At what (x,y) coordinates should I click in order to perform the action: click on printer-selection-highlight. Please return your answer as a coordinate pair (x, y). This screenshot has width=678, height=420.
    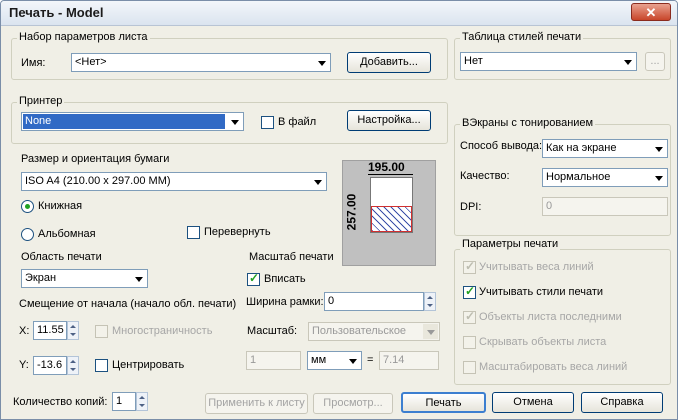
    Looking at the image, I should click on (124, 121).